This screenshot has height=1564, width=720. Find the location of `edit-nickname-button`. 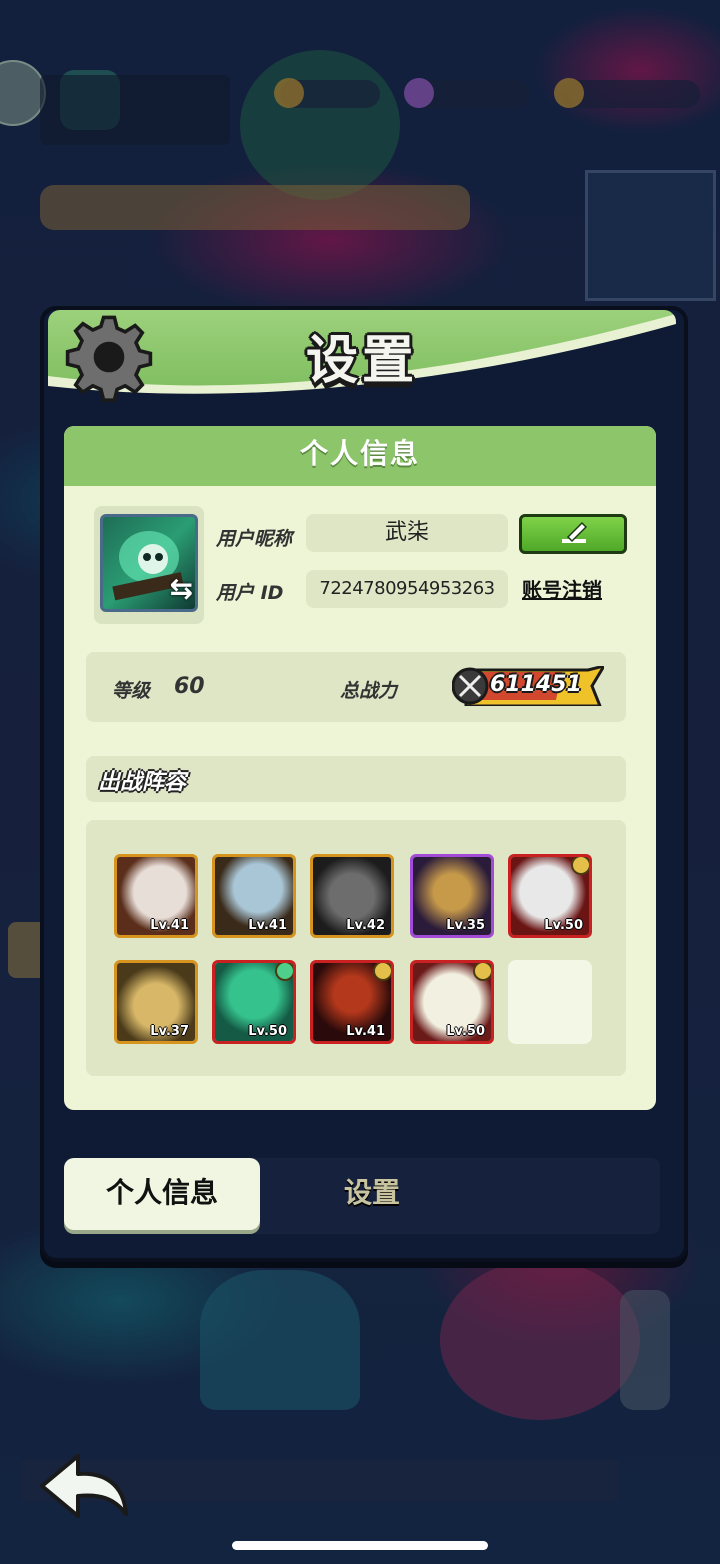

edit-nickname-button is located at coordinates (573, 534).